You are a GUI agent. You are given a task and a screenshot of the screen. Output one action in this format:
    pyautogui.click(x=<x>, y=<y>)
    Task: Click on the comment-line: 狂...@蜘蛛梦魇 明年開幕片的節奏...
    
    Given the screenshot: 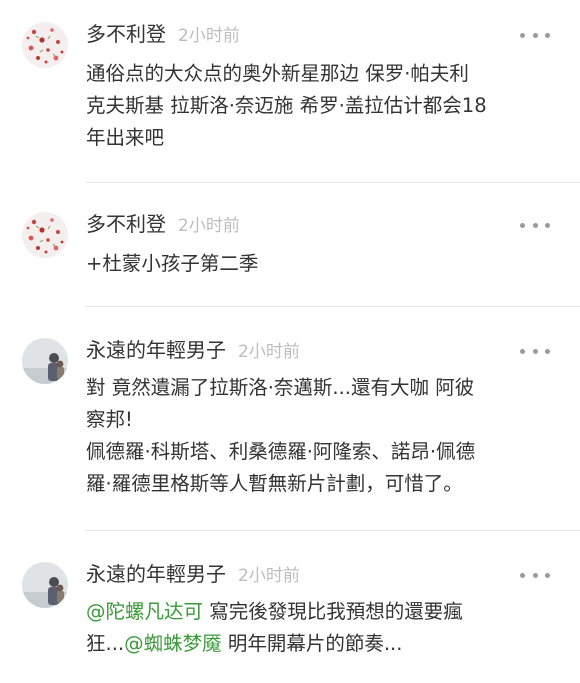 What is the action you would take?
    pyautogui.click(x=323, y=644)
    